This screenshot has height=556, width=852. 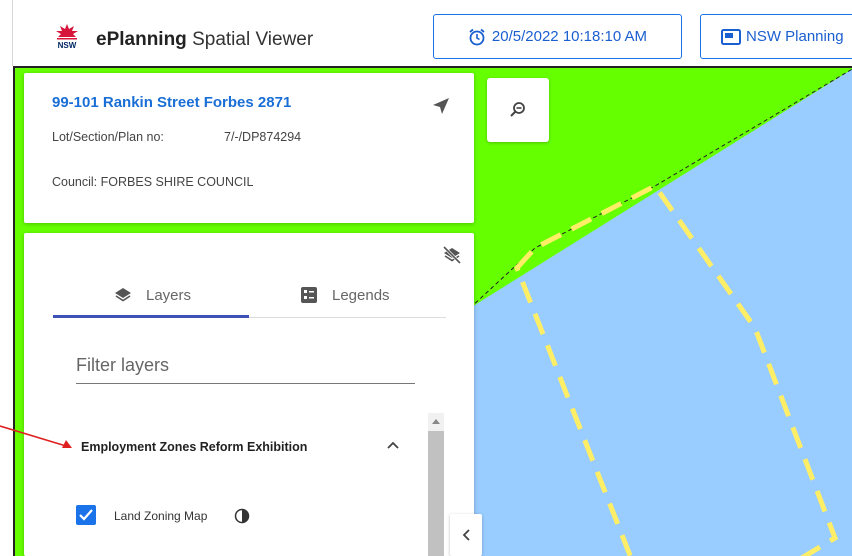 What do you see at coordinates (171, 102) in the screenshot?
I see `property-address: 99-101 Rankin Street Forbes 2871` at bounding box center [171, 102].